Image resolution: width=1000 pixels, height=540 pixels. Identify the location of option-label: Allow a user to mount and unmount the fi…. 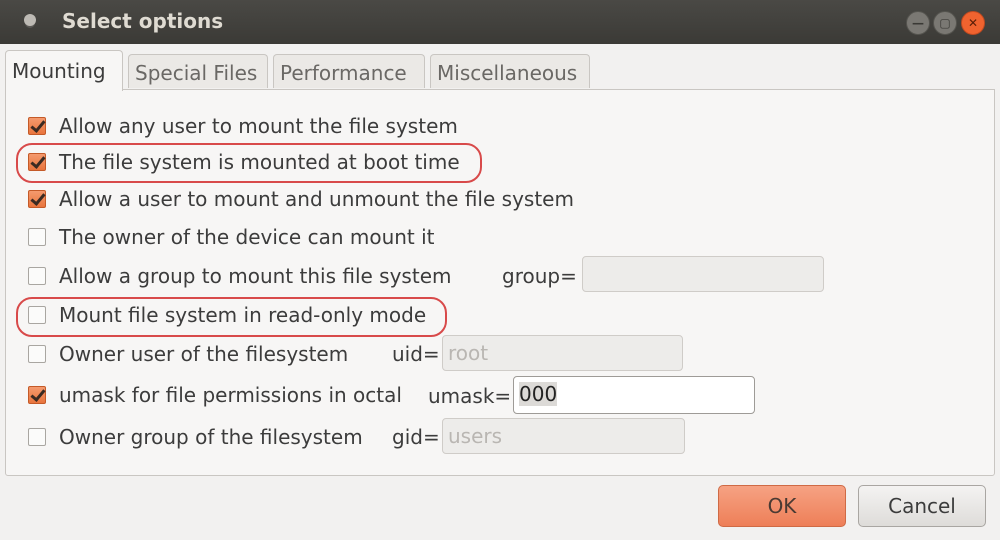
(316, 199).